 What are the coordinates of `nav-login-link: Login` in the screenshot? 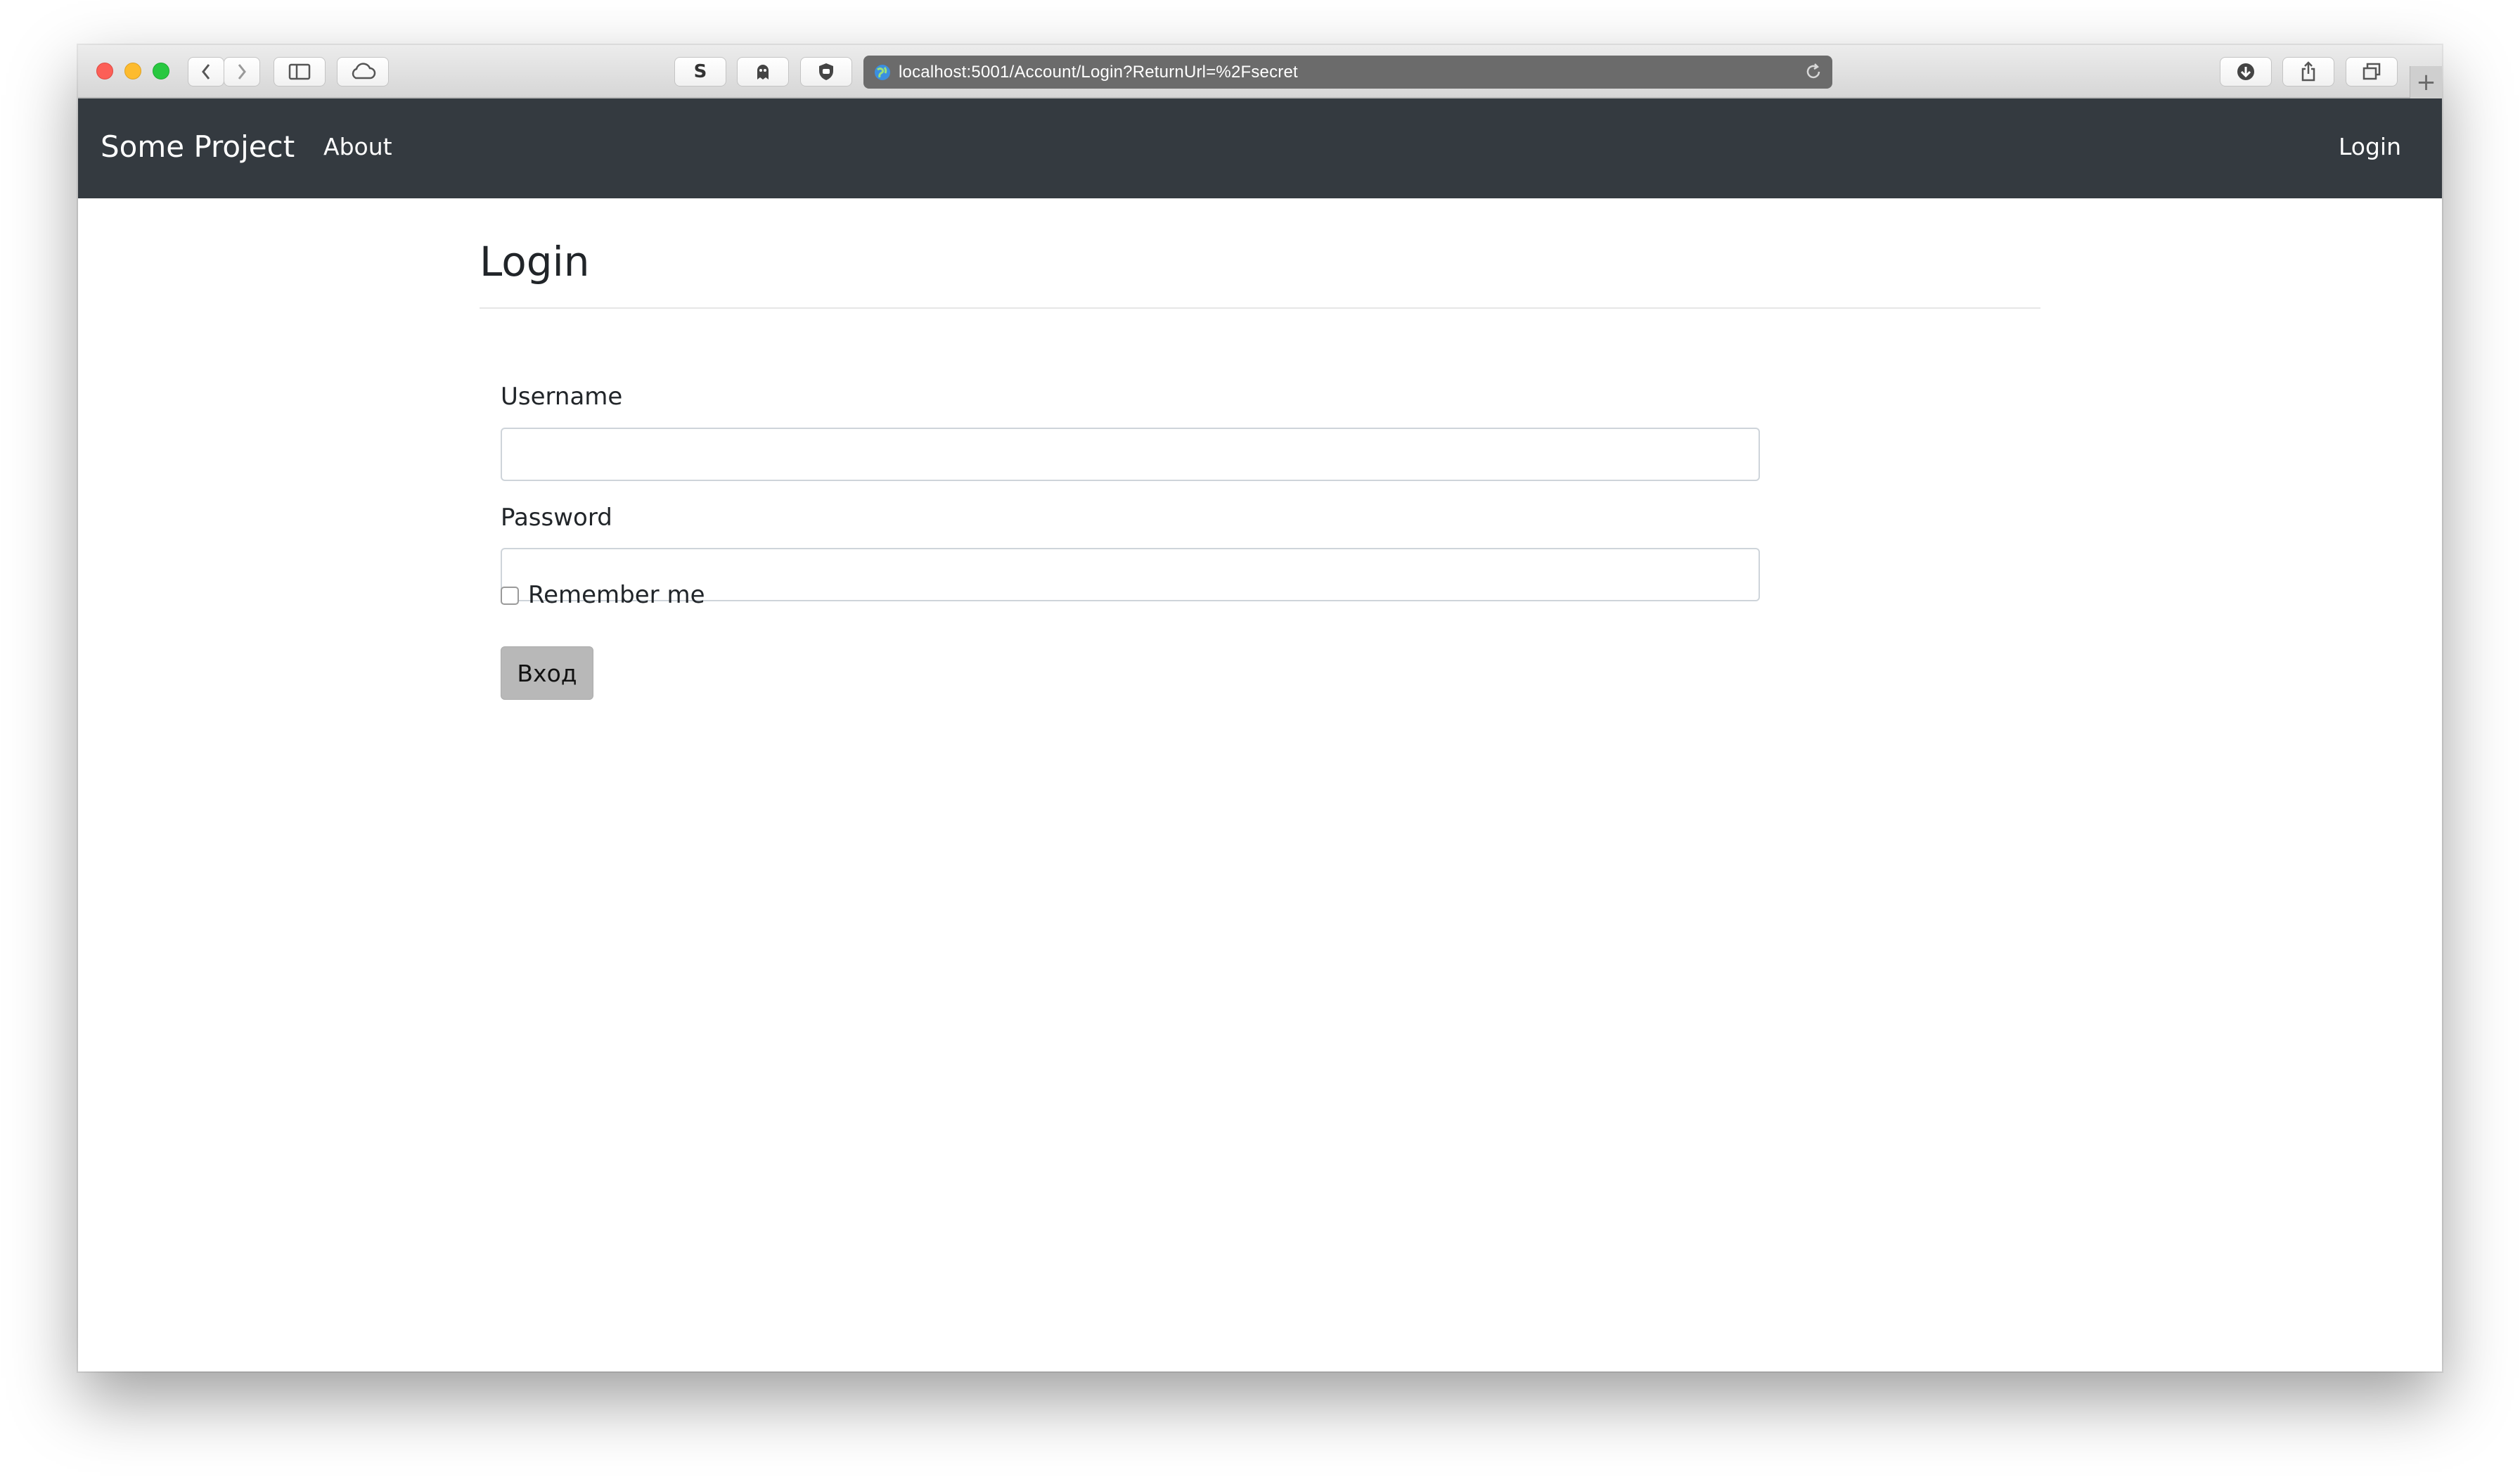 It's located at (2370, 147).